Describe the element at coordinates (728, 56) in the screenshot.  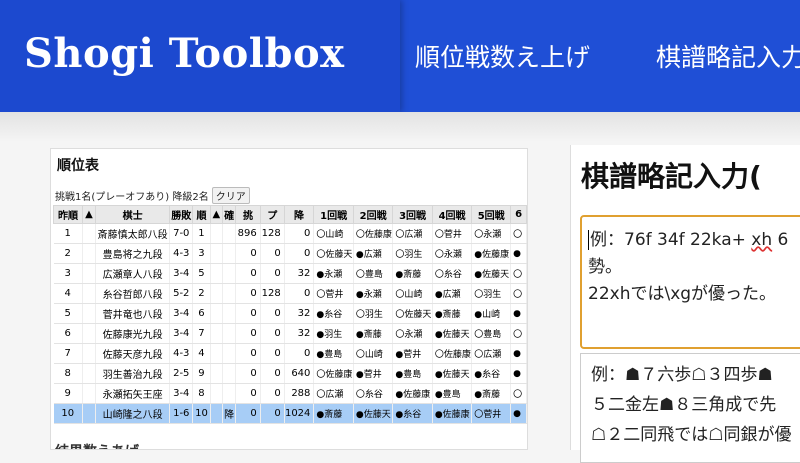
I see `nav-kifu-input: 棋譜略記入力` at that location.